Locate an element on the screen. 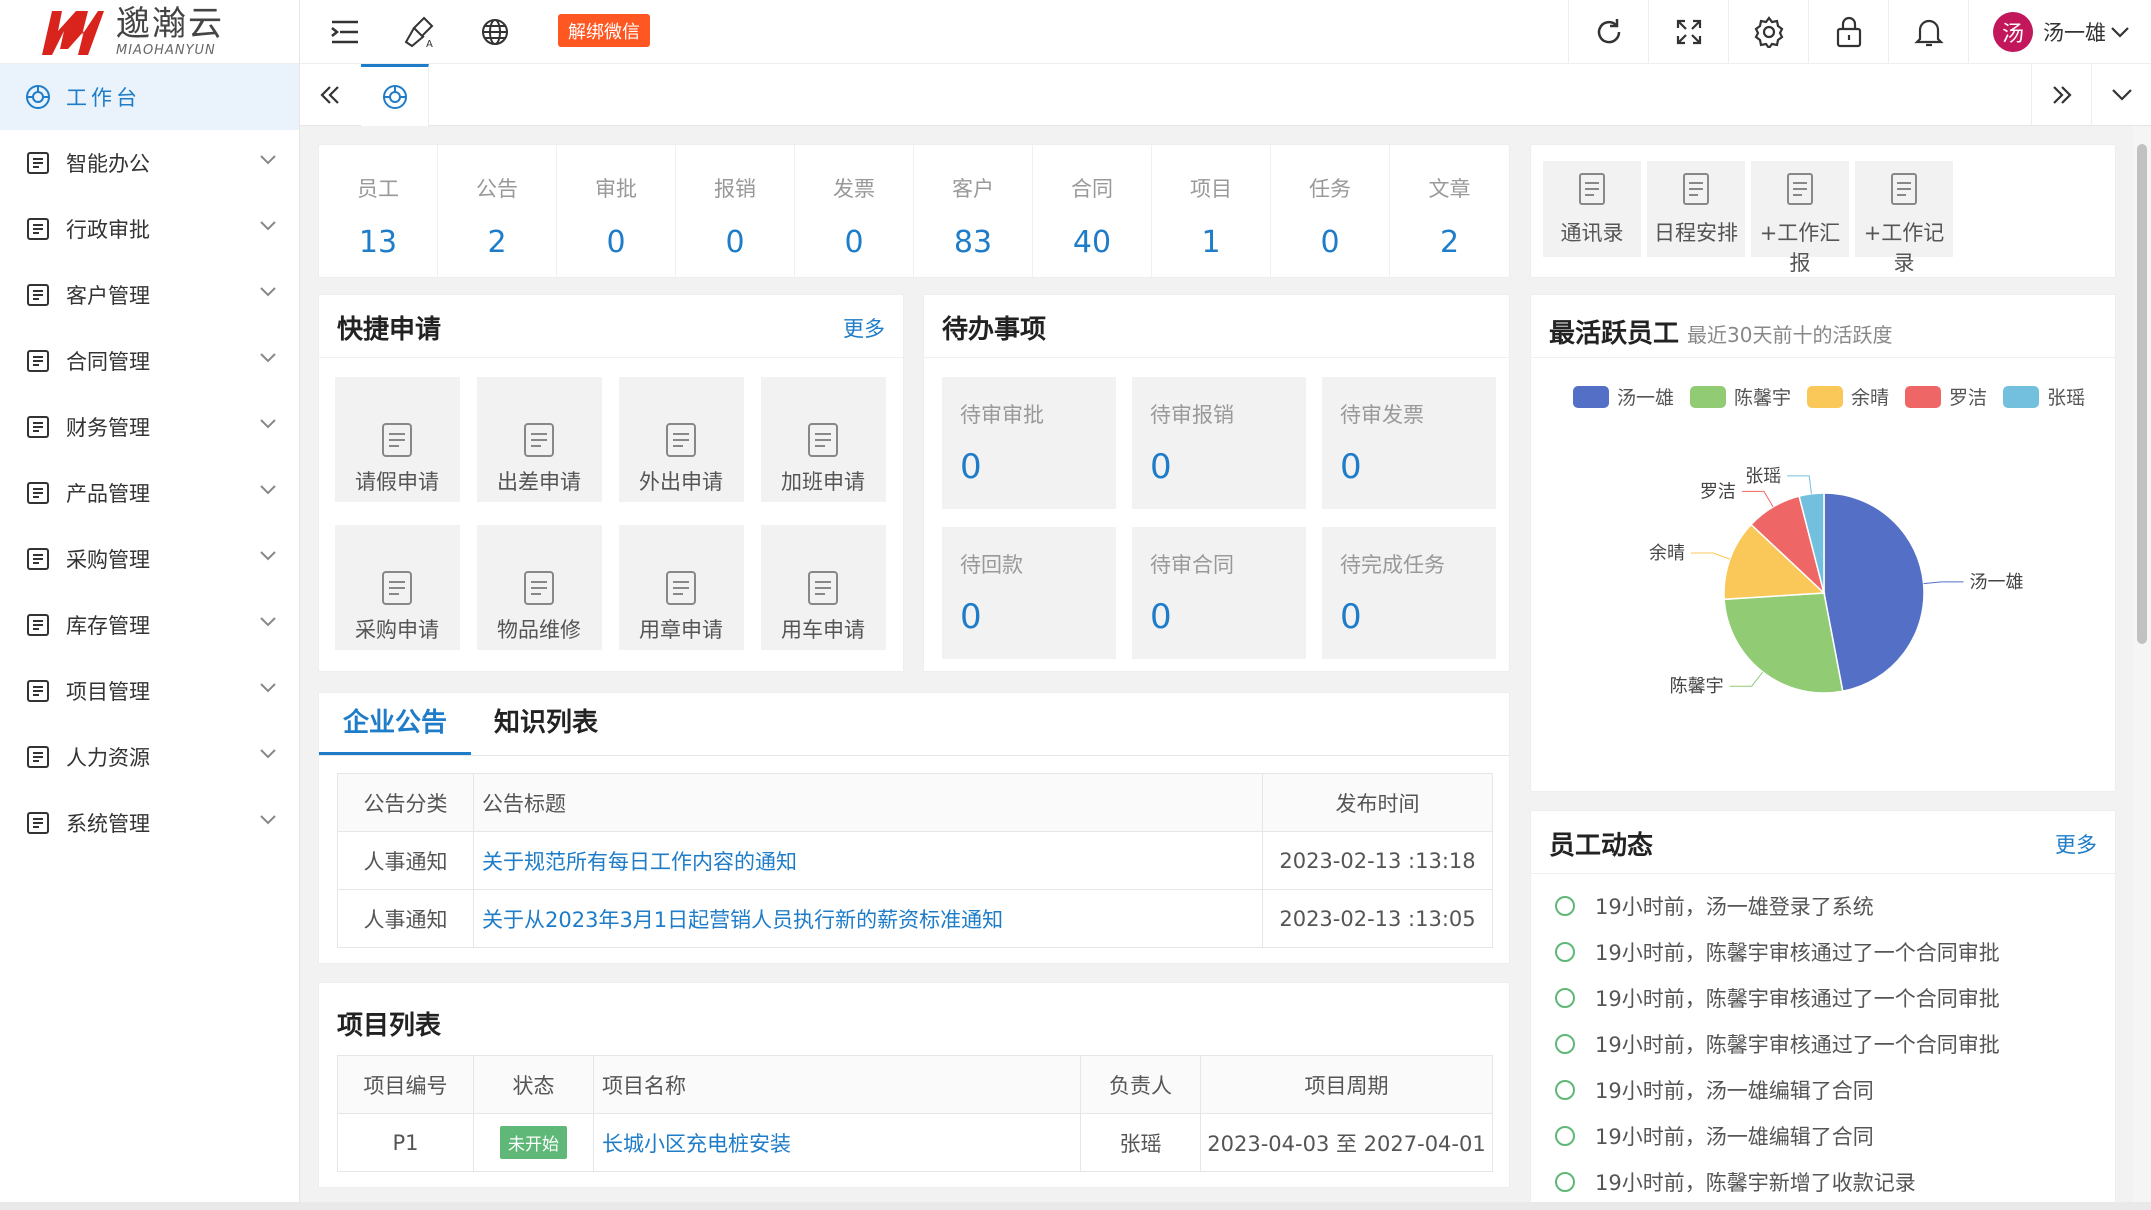  stat-item: 任务 0 is located at coordinates (1330, 211).